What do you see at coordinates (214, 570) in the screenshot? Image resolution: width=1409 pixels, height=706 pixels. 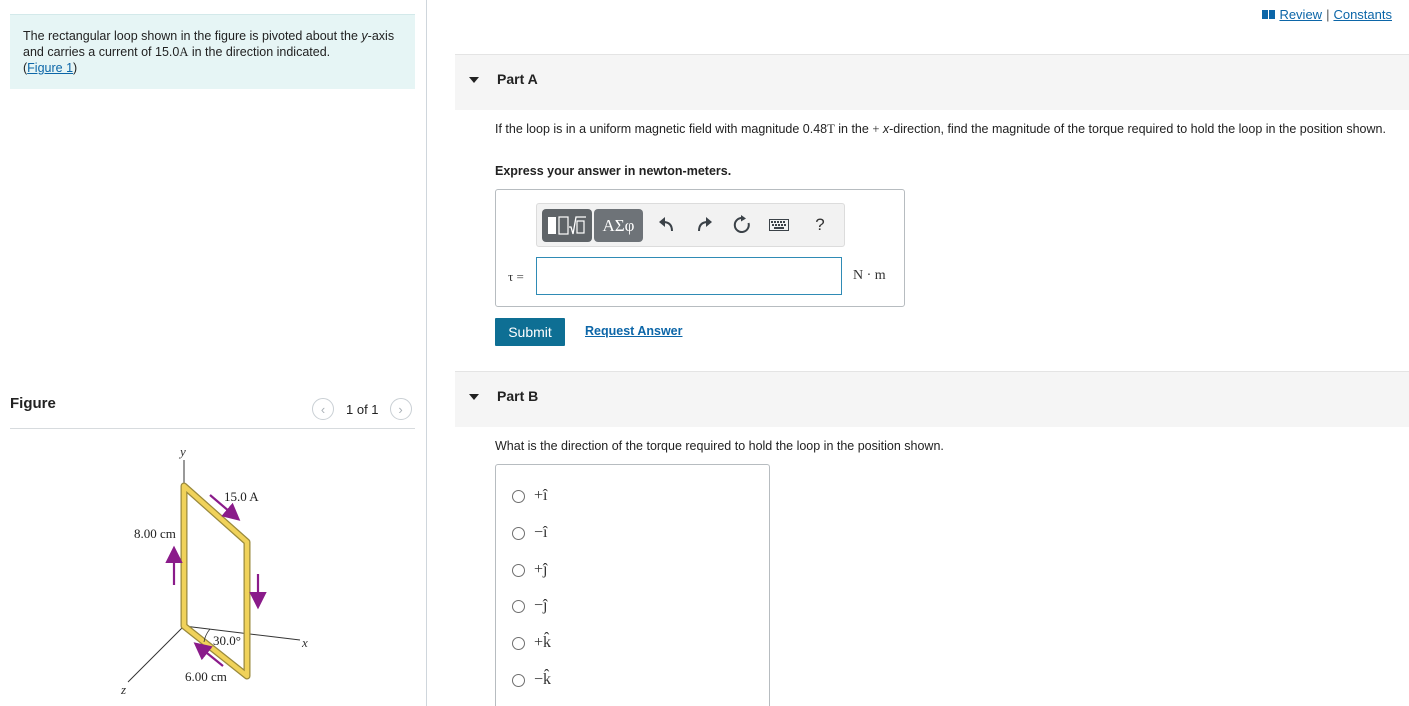 I see `loop-figure: y x z 15.0 A 8.00 cm 6.00 cm 30.0°` at bounding box center [214, 570].